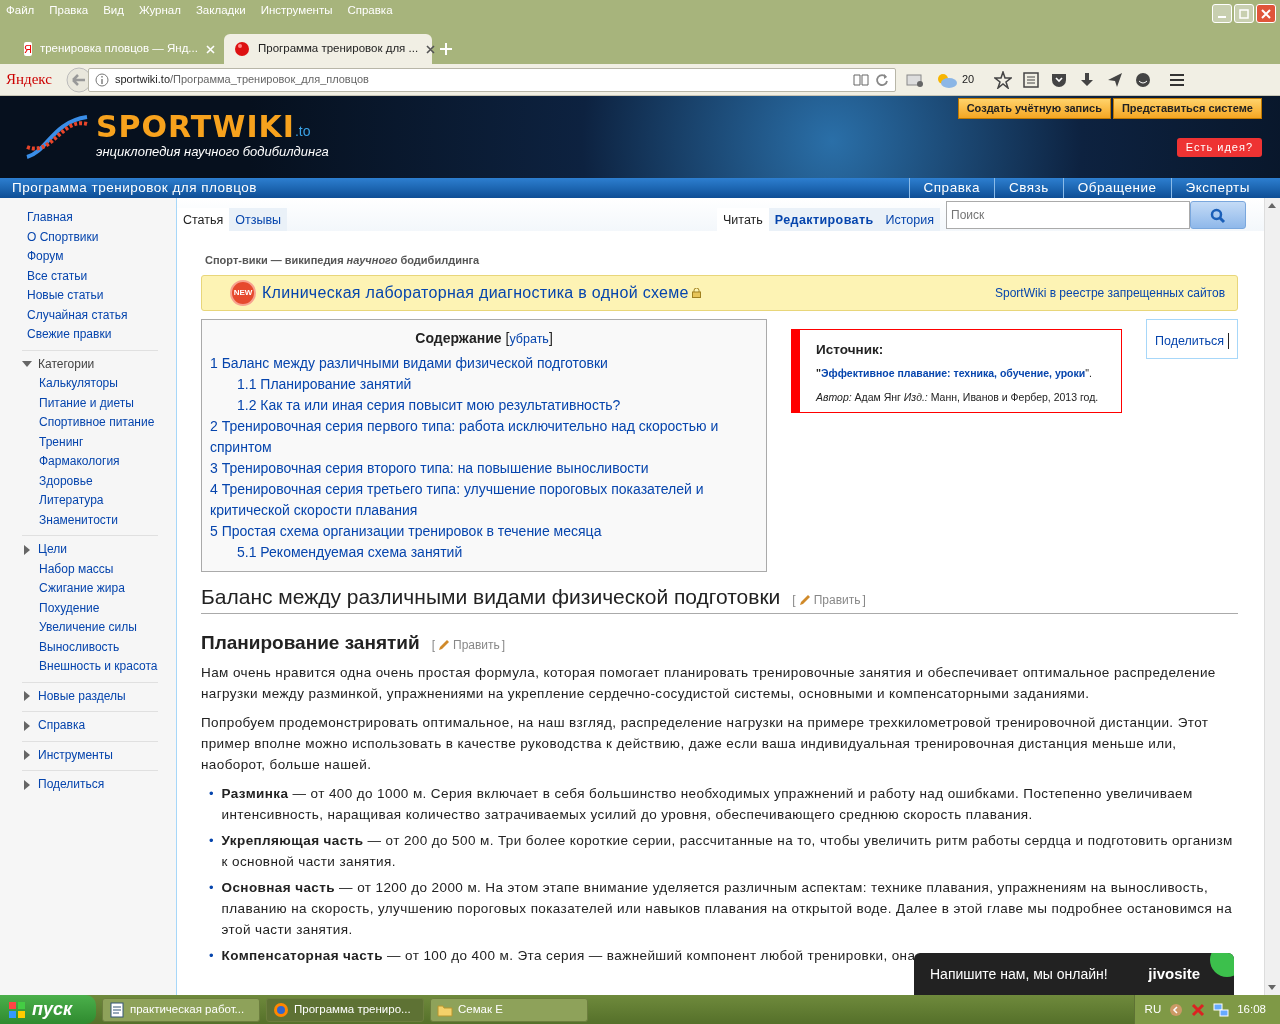  What do you see at coordinates (98, 501) in the screenshot?
I see `sidebar-link: Литература` at bounding box center [98, 501].